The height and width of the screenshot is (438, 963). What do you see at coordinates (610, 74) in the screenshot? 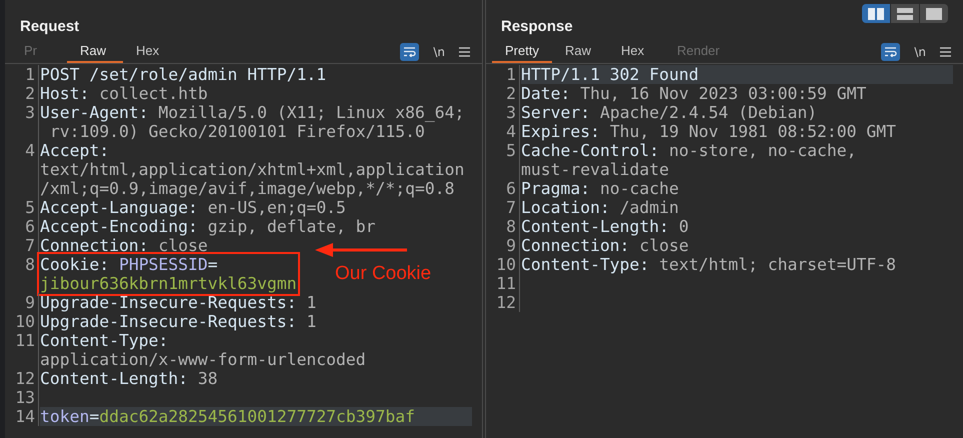
I see `code-text: HTTP/1.1 302 Found` at bounding box center [610, 74].